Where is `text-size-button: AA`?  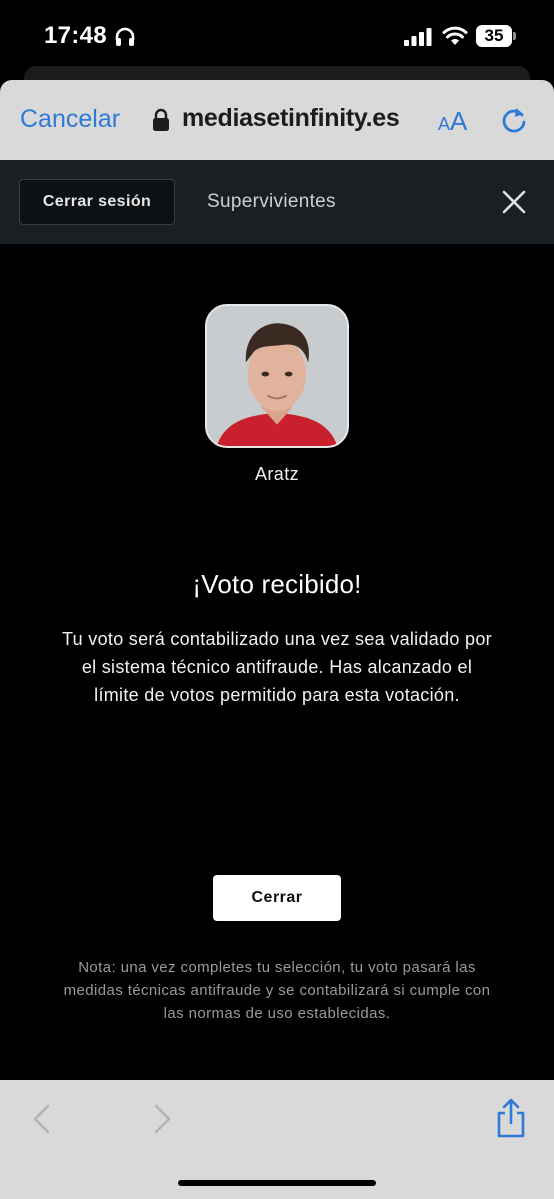 text-size-button: AA is located at coordinates (452, 121).